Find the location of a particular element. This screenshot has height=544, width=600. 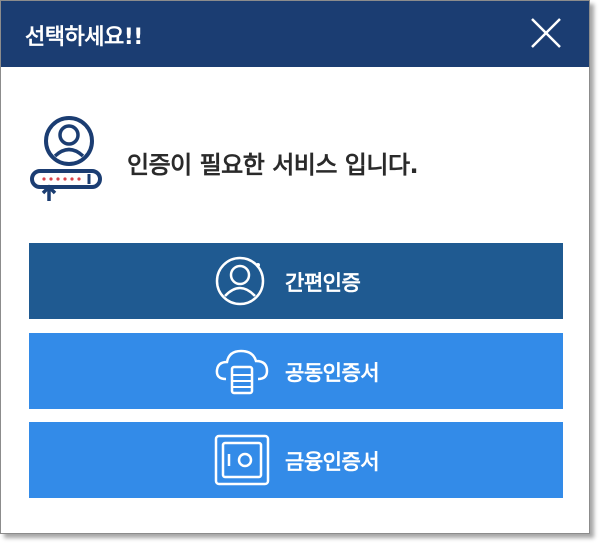

simple-auth-label: 간편인증 is located at coordinates (323, 283).